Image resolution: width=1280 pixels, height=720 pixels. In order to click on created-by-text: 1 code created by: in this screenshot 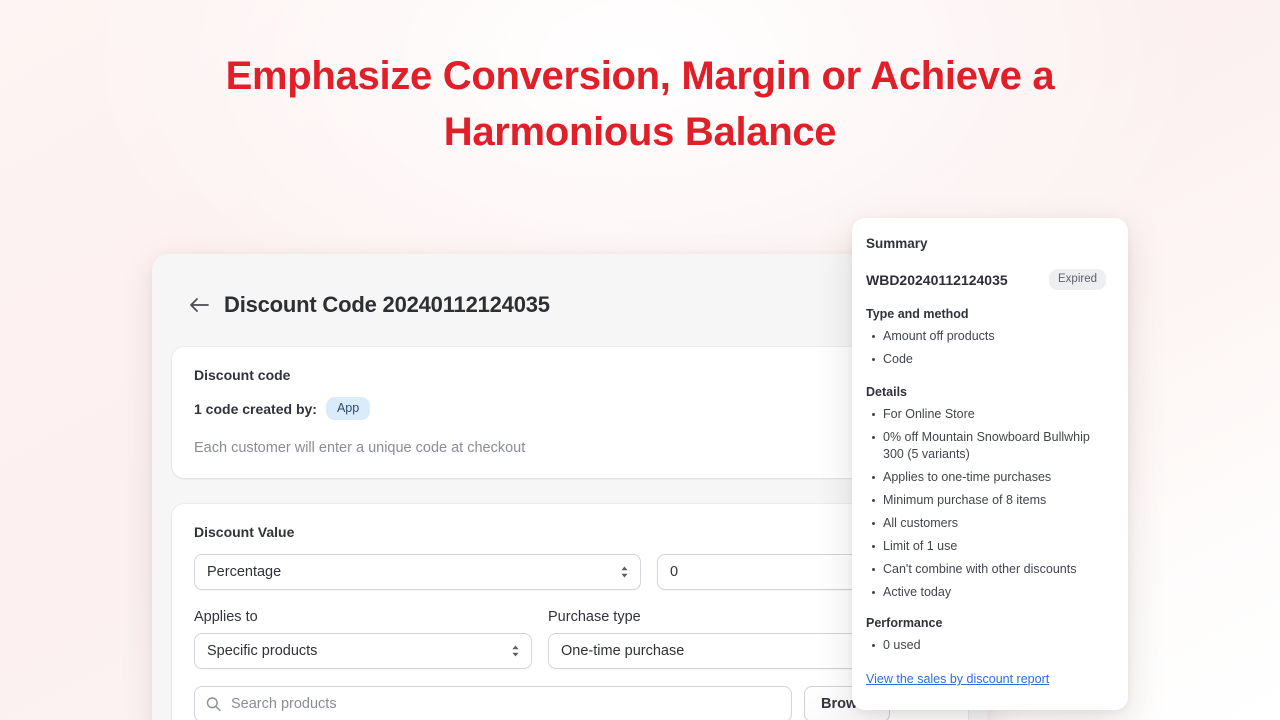, I will do `click(255, 408)`.